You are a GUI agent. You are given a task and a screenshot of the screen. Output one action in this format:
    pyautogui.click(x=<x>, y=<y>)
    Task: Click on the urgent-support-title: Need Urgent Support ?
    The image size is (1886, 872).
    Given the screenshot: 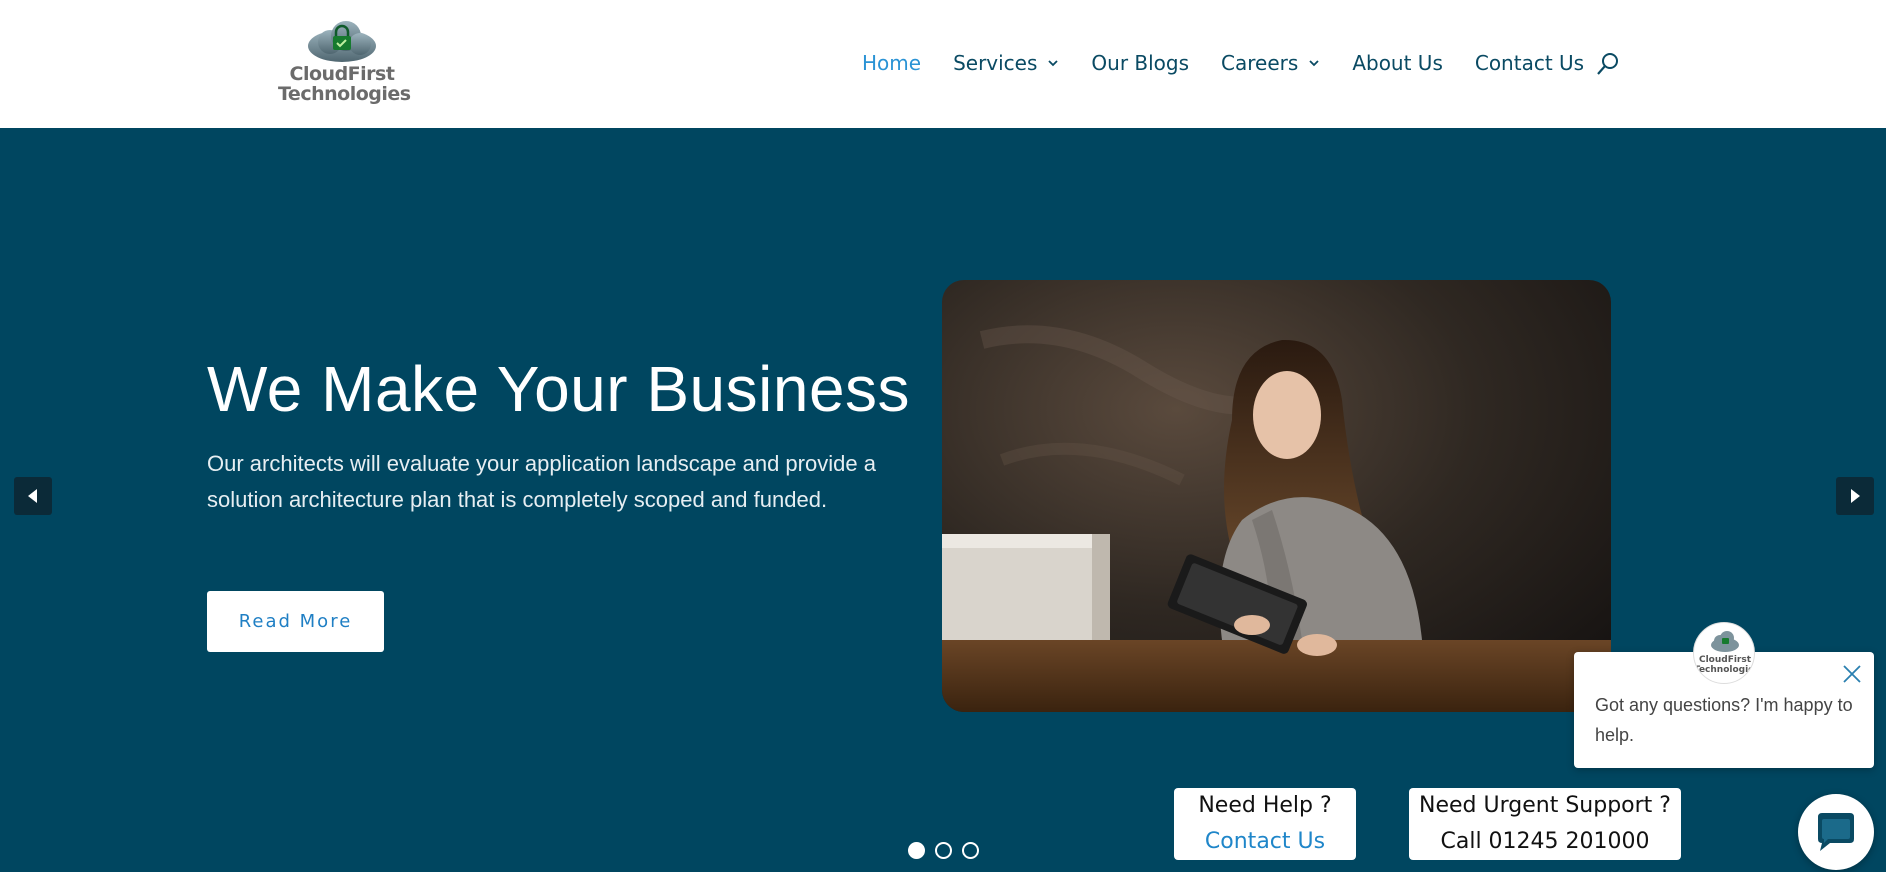 What is the action you would take?
    pyautogui.click(x=1545, y=805)
    